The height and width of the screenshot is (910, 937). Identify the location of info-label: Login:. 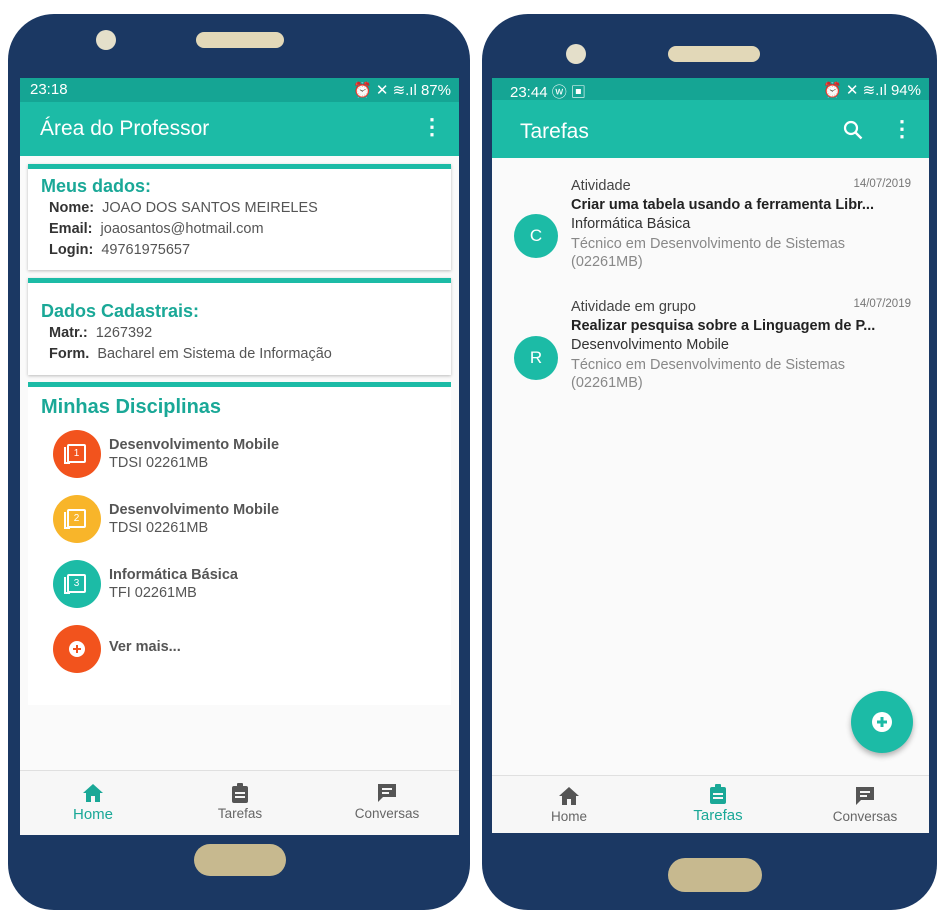
(71, 250).